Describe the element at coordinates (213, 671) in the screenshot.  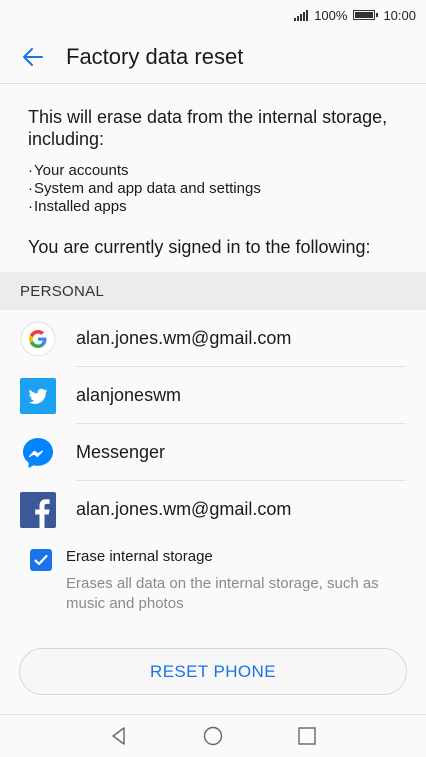
I see `reset-phone-button: RESET PHONE` at that location.